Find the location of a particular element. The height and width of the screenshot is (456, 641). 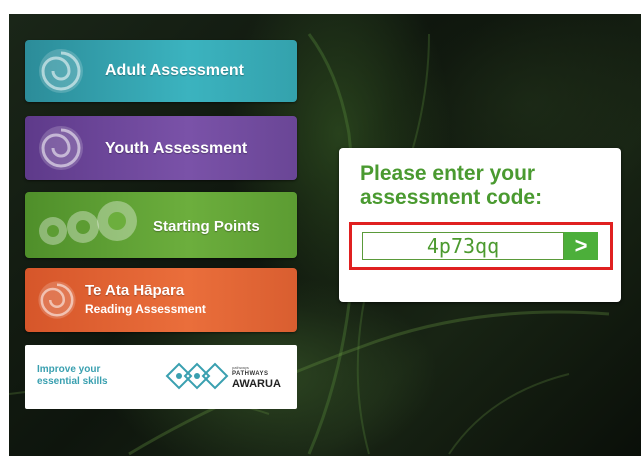

adult-assessment-button: Adult Assessment is located at coordinates (161, 71).